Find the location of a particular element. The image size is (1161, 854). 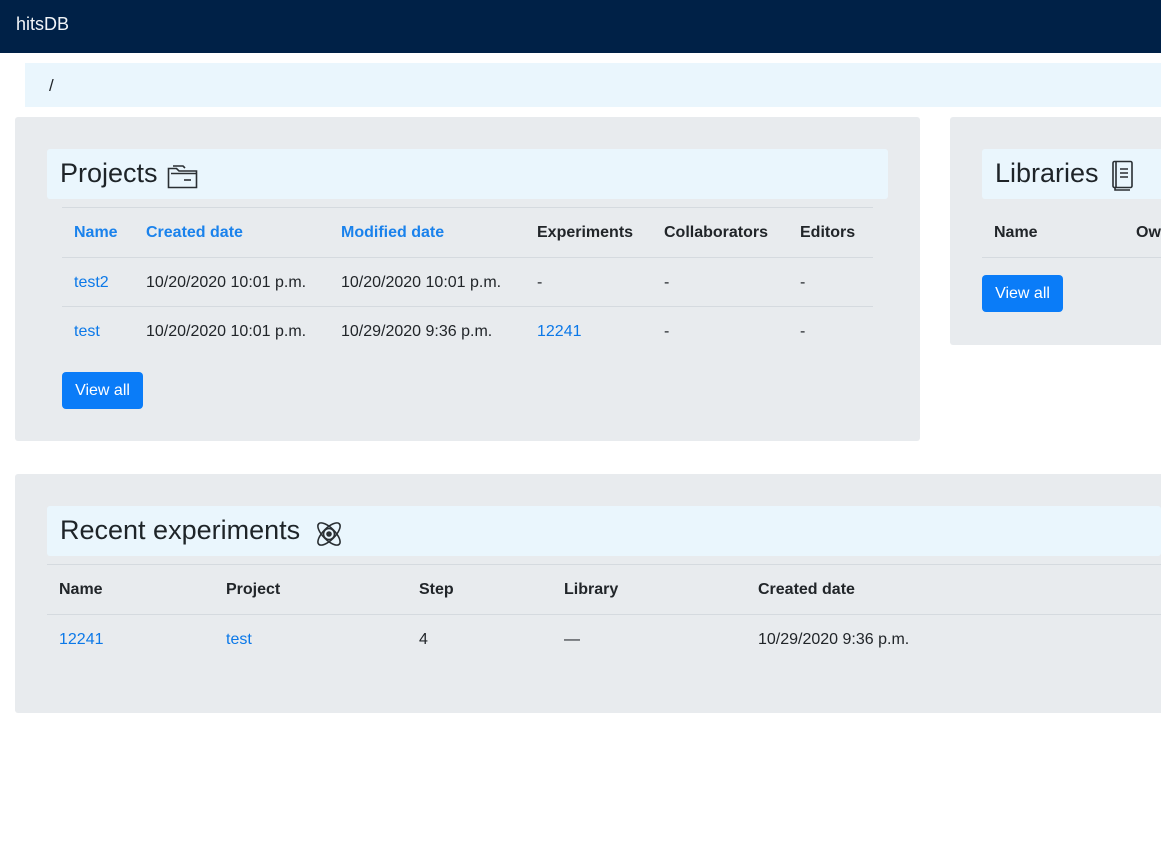

experiments-title-bar: Recent experiments is located at coordinates (604, 531).